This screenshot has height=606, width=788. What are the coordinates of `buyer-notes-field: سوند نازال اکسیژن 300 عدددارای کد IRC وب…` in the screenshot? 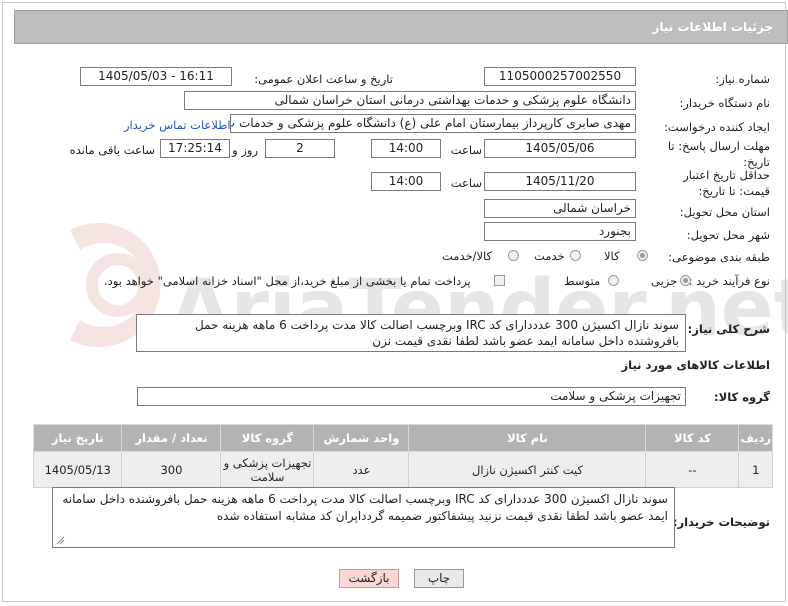 It's located at (363, 517).